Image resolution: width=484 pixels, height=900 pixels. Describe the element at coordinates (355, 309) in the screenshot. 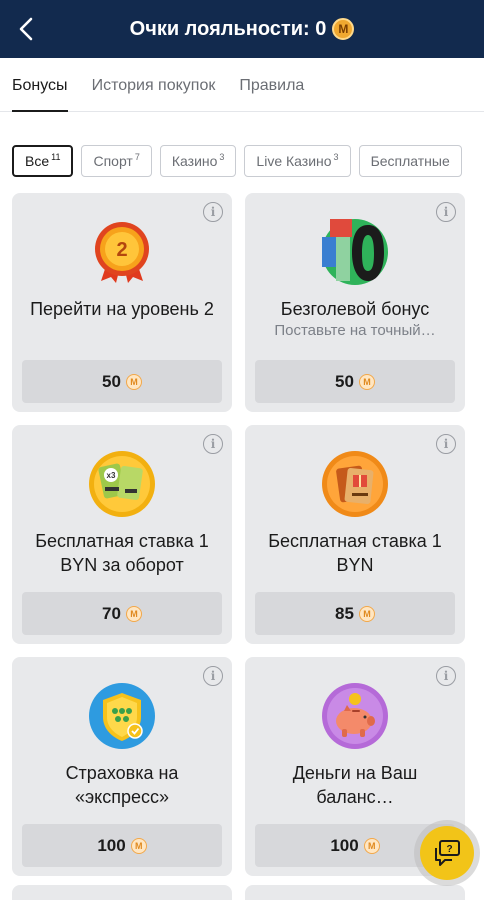

I see `bonus-title: Безголевой бонус` at that location.